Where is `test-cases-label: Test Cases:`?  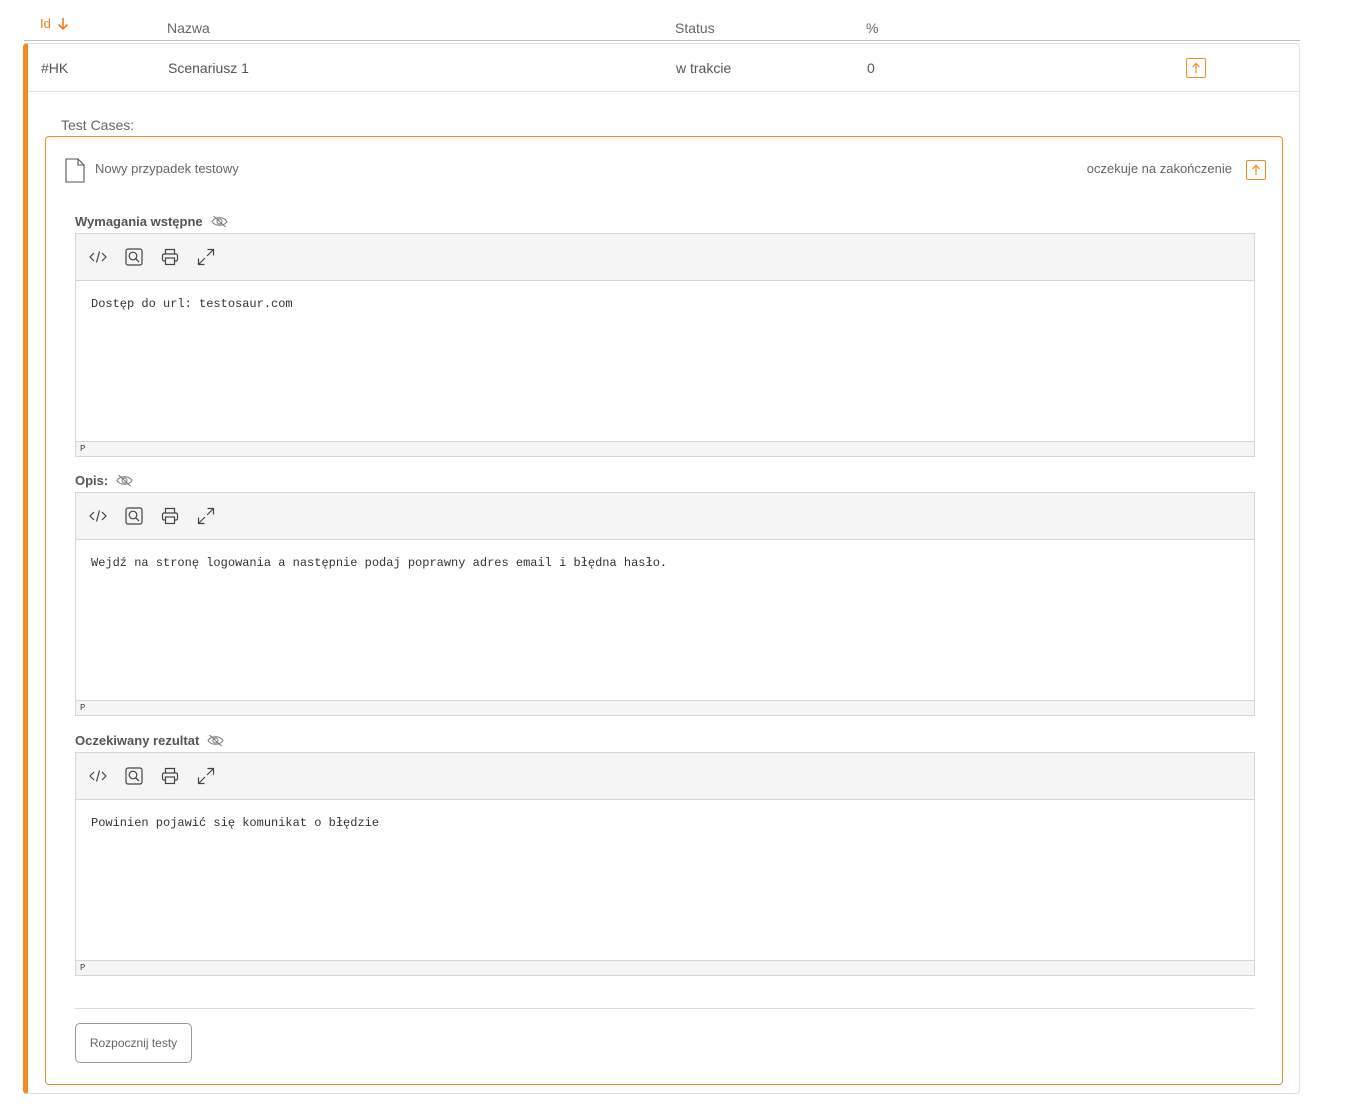
test-cases-label: Test Cases: is located at coordinates (98, 125).